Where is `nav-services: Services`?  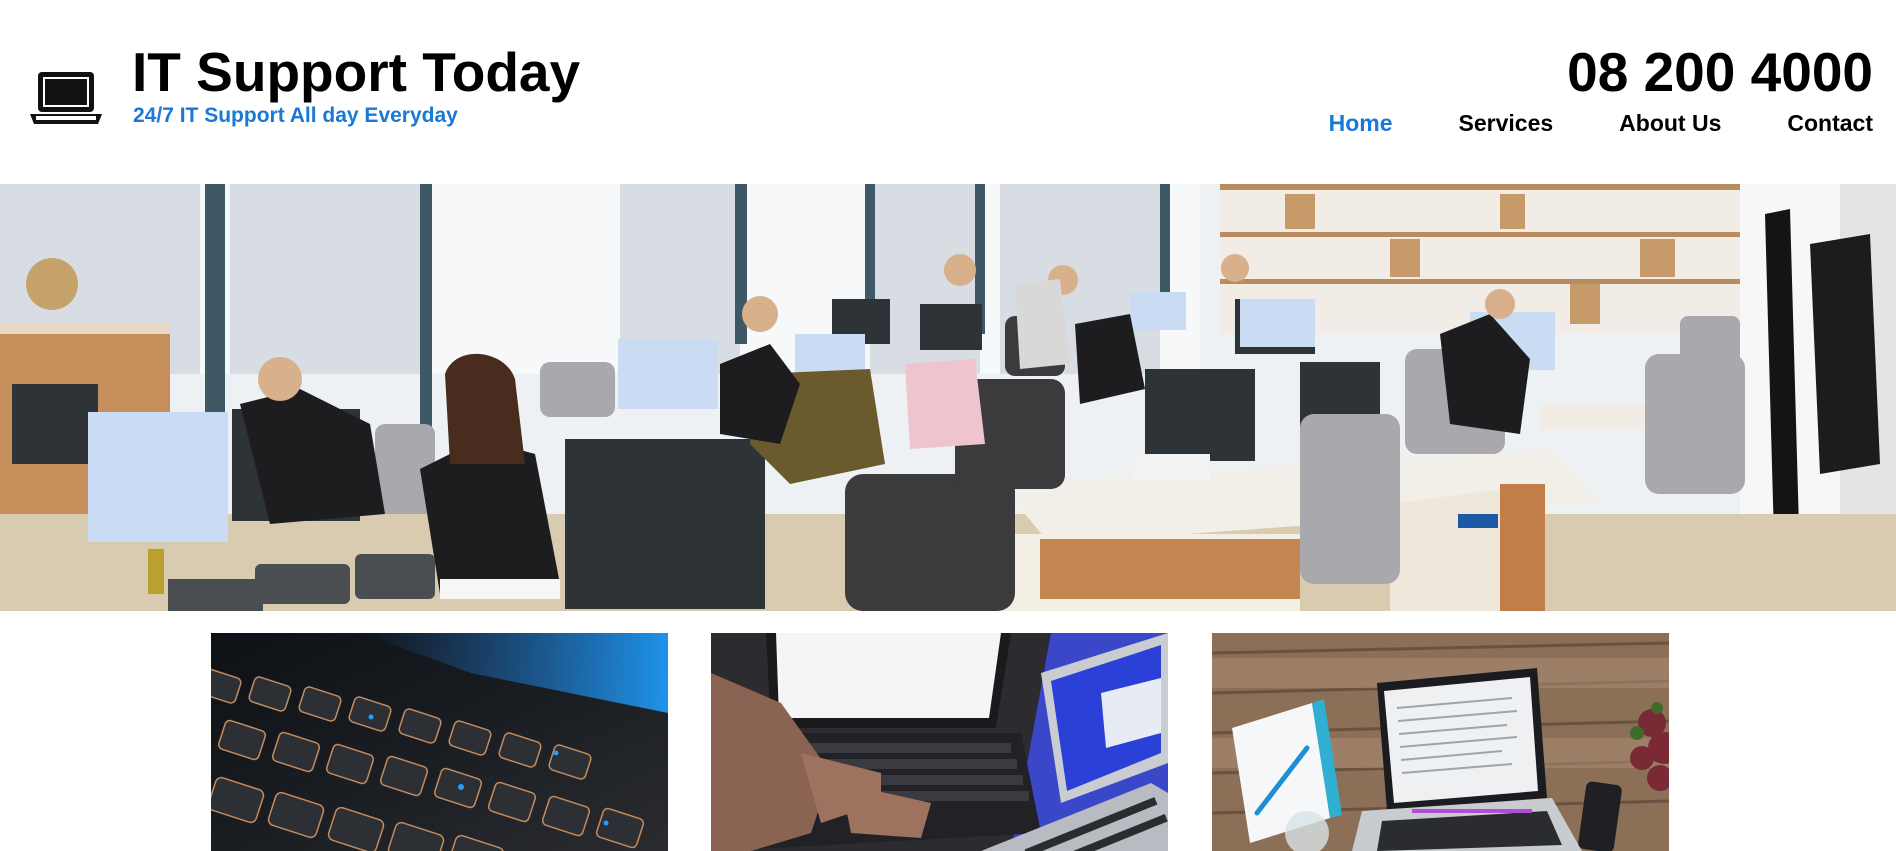 nav-services: Services is located at coordinates (1506, 123).